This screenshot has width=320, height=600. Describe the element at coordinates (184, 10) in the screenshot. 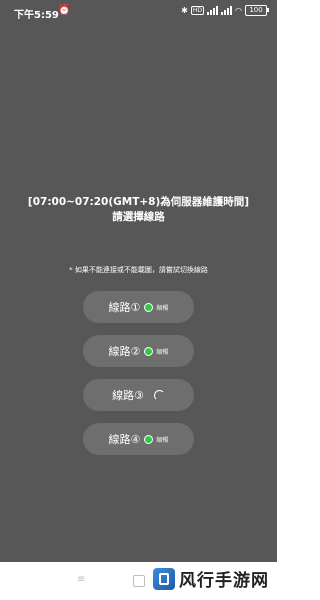

I see `bluetooth-icon: ✱` at that location.